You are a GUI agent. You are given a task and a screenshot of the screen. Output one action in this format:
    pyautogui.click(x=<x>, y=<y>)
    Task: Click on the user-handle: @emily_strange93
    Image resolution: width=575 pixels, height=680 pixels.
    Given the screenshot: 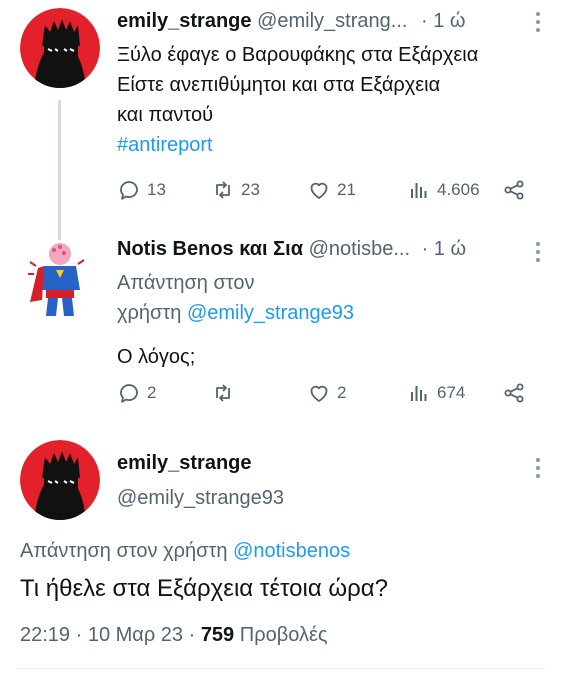 What is the action you would take?
    pyautogui.click(x=200, y=498)
    